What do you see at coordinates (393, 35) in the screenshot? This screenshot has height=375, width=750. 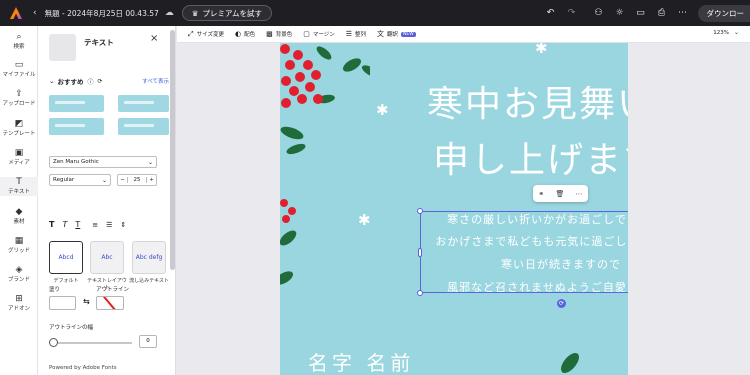 I see `translate-label: 翻訳` at bounding box center [393, 35].